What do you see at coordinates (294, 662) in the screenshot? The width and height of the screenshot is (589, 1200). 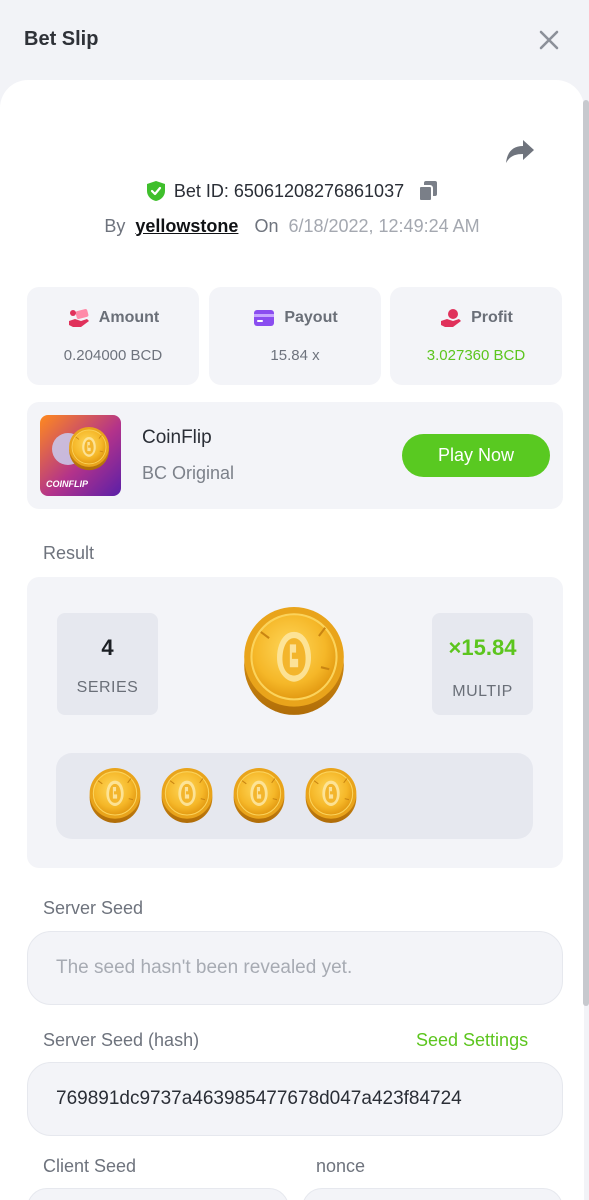 I see `result-coin-icon` at bounding box center [294, 662].